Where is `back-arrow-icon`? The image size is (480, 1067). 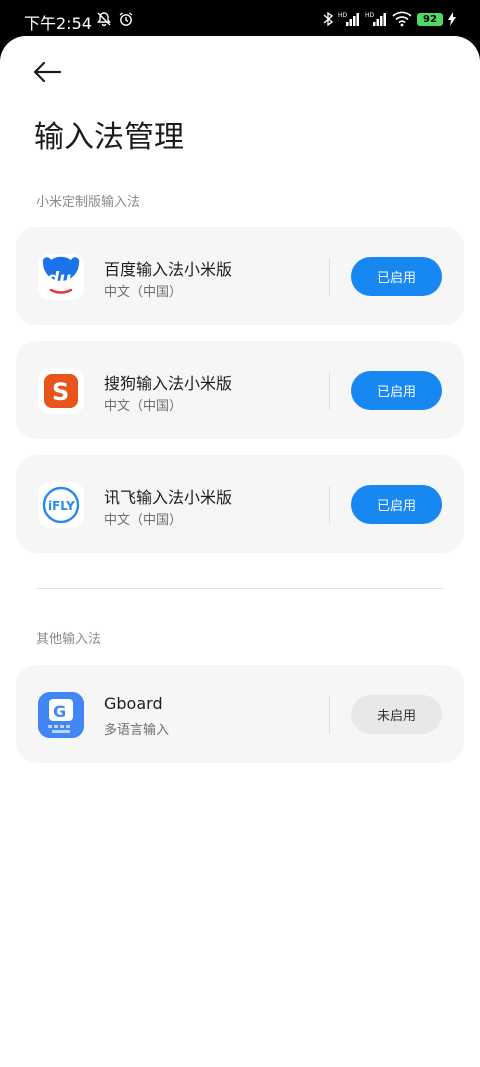 back-arrow-icon is located at coordinates (47, 72).